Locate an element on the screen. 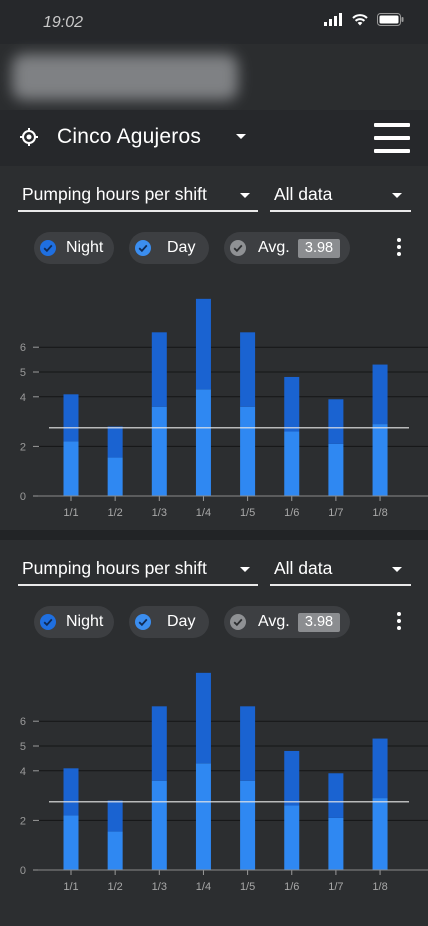  next-panel-edge is located at coordinates (214, 915).